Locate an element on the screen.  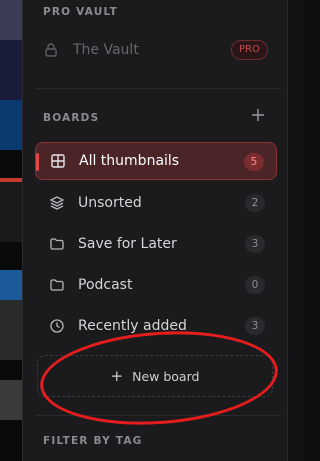
board-item-podcast: Podcast 0 is located at coordinates (156, 285).